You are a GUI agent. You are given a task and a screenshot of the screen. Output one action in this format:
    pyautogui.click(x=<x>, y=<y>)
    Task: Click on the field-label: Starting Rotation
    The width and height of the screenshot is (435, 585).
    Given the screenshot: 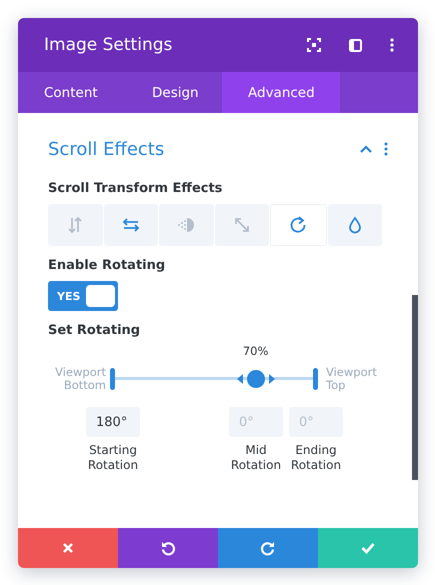 What is the action you would take?
    pyautogui.click(x=113, y=458)
    